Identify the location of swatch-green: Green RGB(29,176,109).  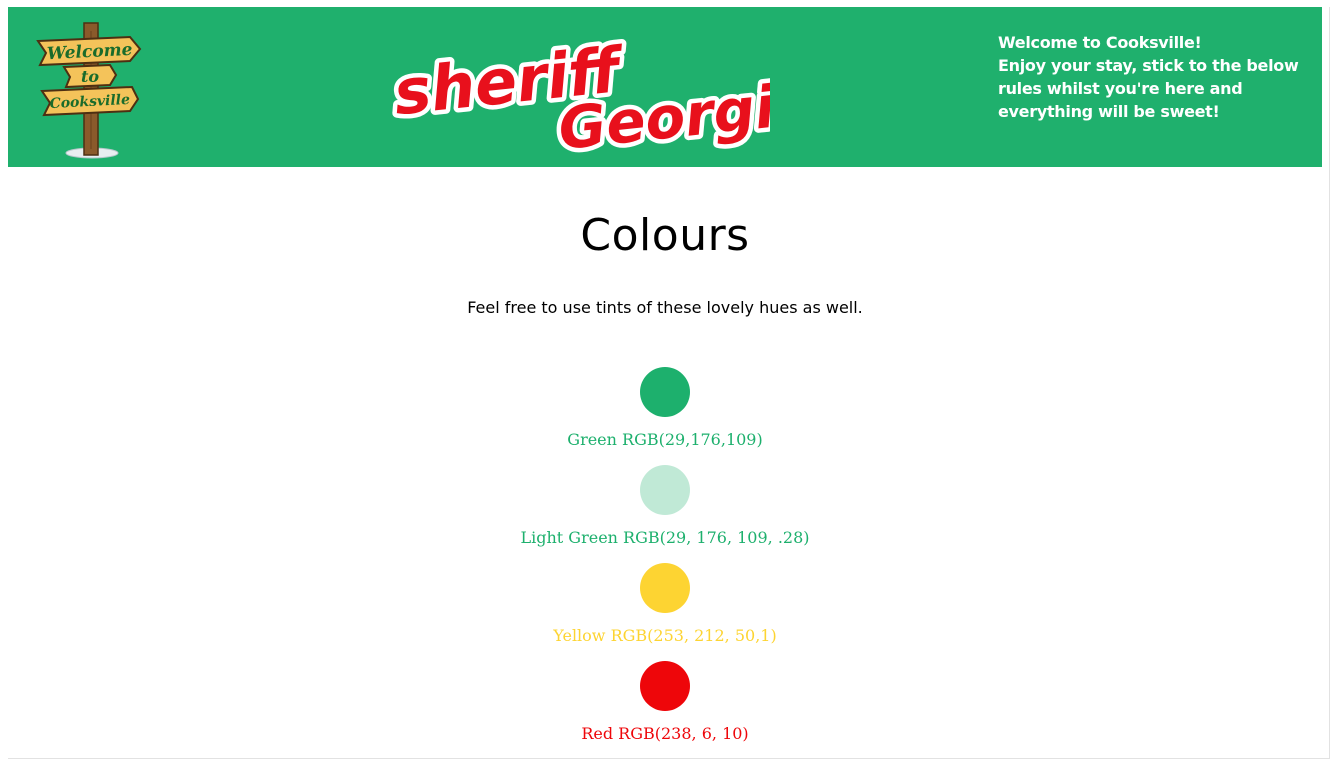
(665, 416).